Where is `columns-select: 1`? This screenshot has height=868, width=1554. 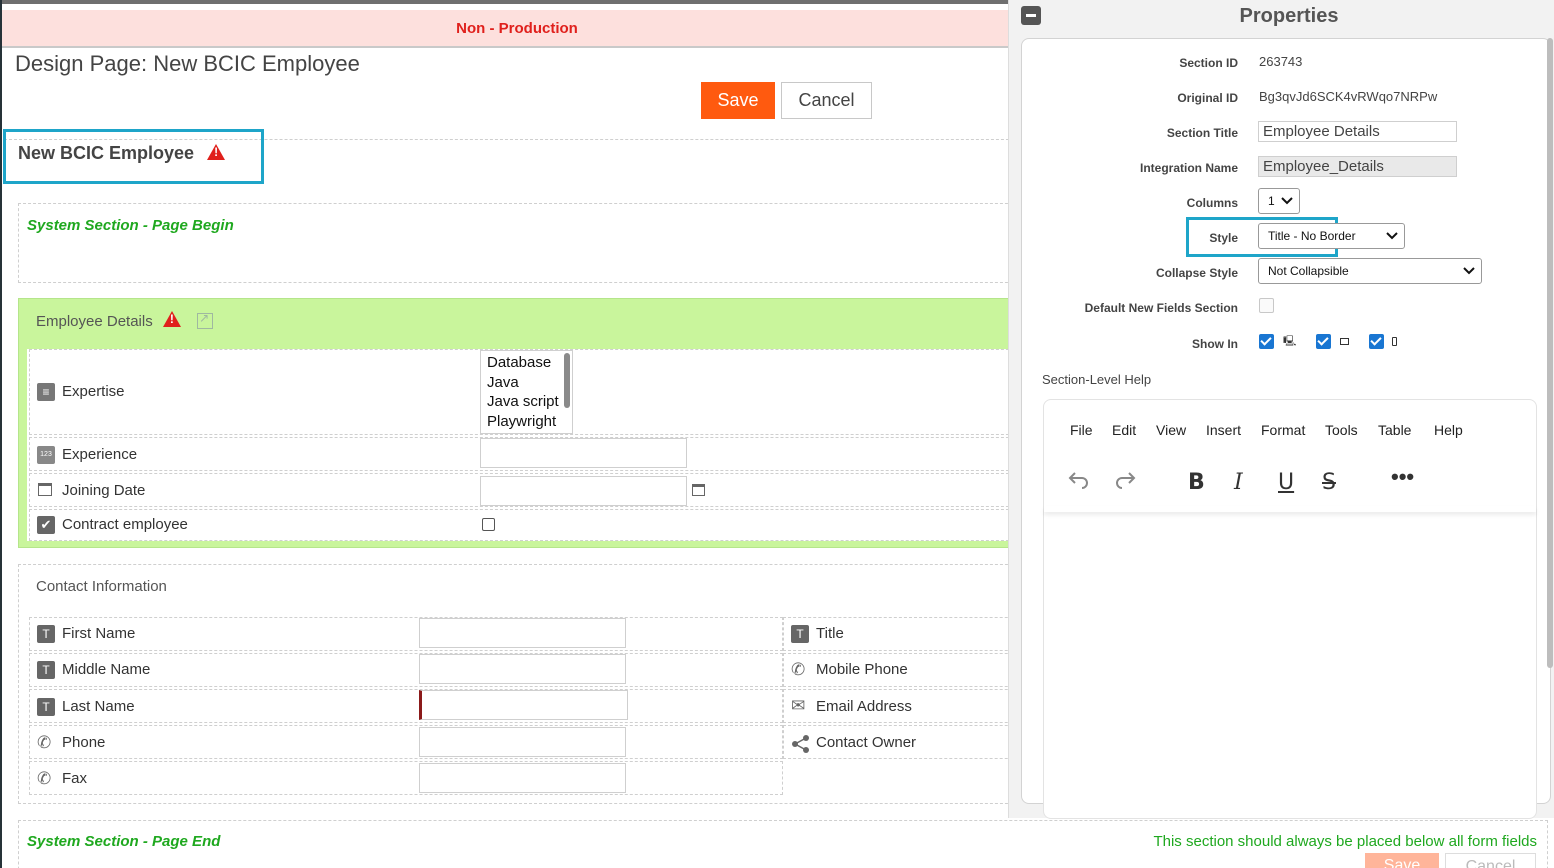 columns-select: 1 is located at coordinates (1279, 201).